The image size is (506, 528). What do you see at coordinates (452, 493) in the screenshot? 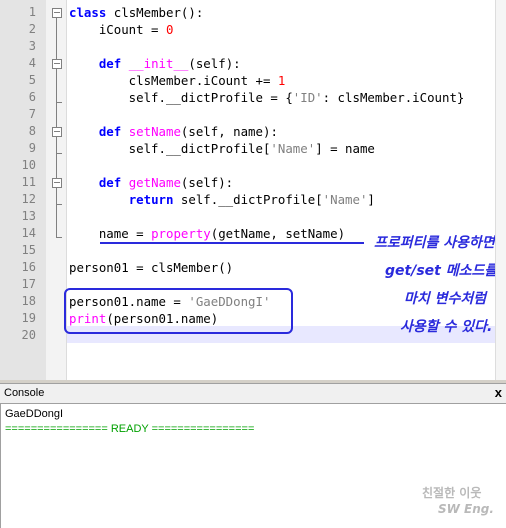
I see `watermark-line-1: 친절한 이웃` at bounding box center [452, 493].